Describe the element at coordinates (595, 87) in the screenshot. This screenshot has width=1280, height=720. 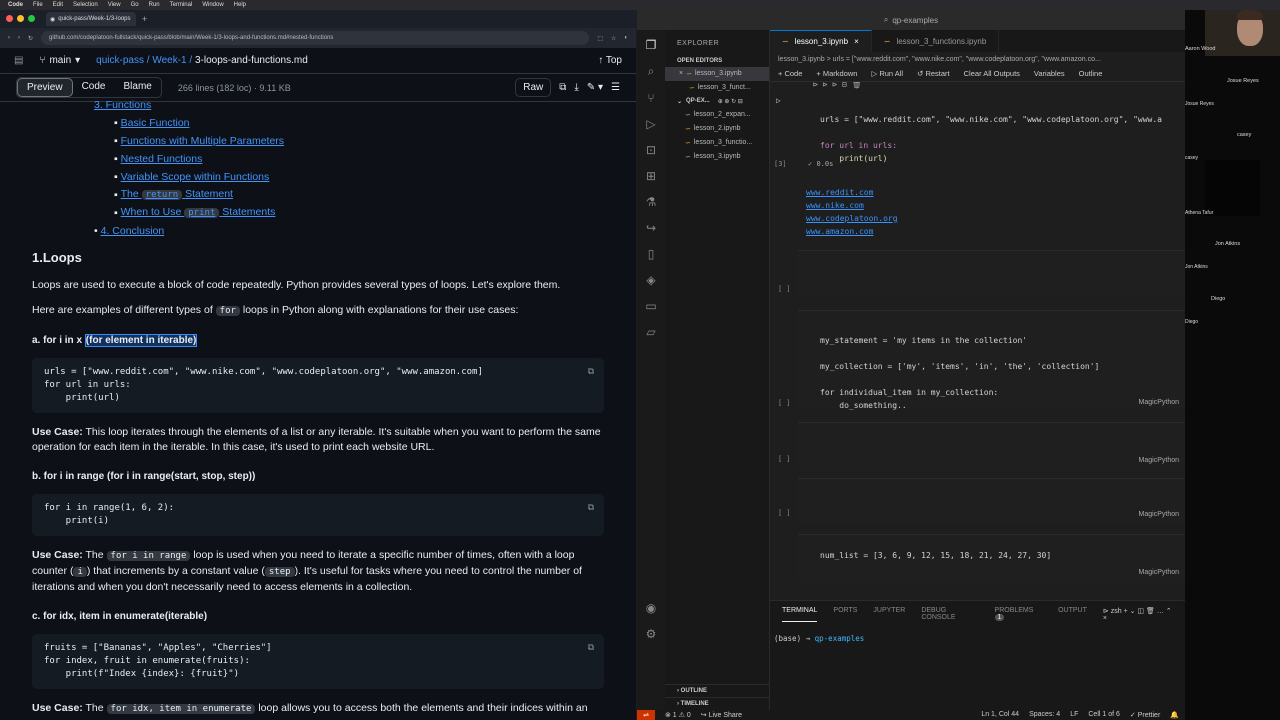
I see `edit-icon: ✎ ▾` at that location.